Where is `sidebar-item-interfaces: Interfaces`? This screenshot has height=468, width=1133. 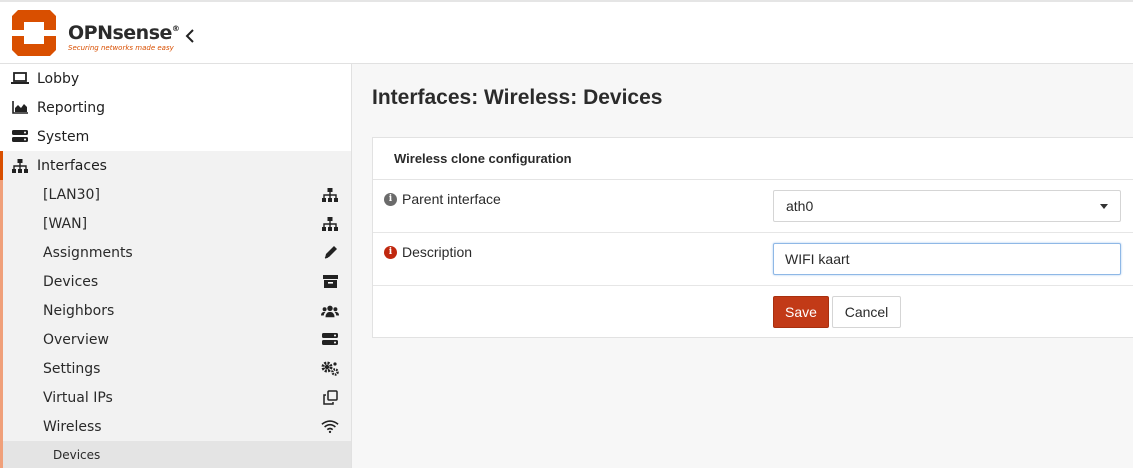
sidebar-item-interfaces: Interfaces is located at coordinates (177, 165).